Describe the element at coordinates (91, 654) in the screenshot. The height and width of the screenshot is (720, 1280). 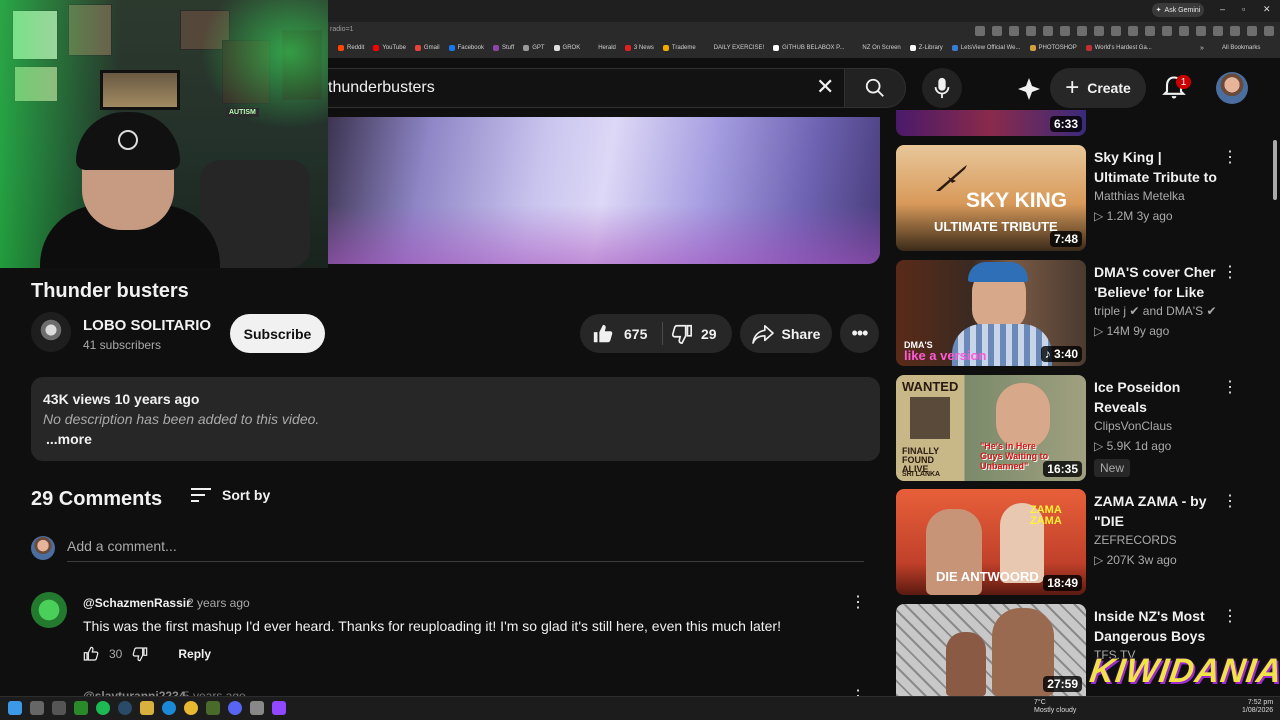
I see `thumbs-up-icon` at that location.